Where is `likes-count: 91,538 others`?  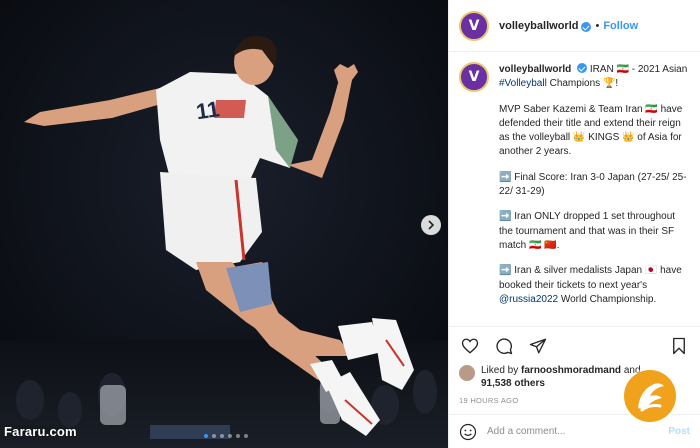 likes-count: 91,538 others is located at coordinates (513, 383).